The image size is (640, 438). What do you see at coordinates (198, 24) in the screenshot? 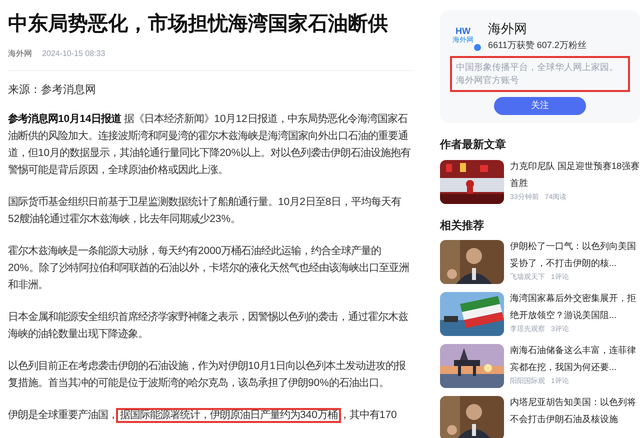
I see `article-title: 中东局势恶化，市场担忧海湾国家石油断供` at bounding box center [198, 24].